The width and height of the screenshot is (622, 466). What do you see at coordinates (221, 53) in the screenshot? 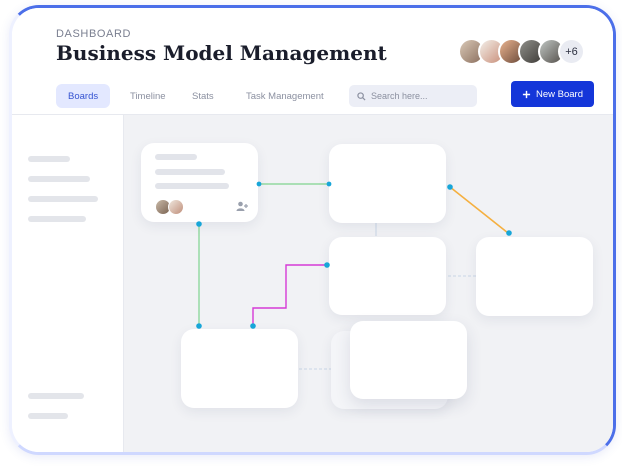
I see `page-title: Business Model Management` at bounding box center [221, 53].